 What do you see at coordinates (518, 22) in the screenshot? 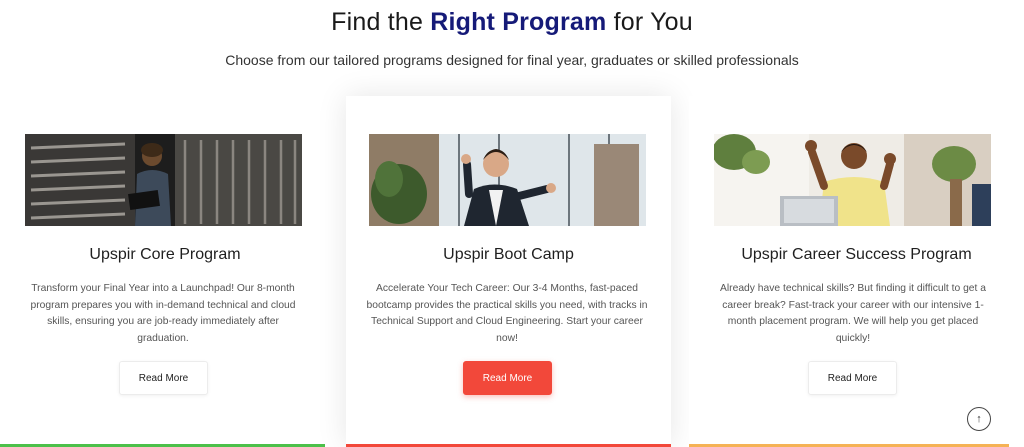
I see `heading-accent: Right Program` at bounding box center [518, 22].